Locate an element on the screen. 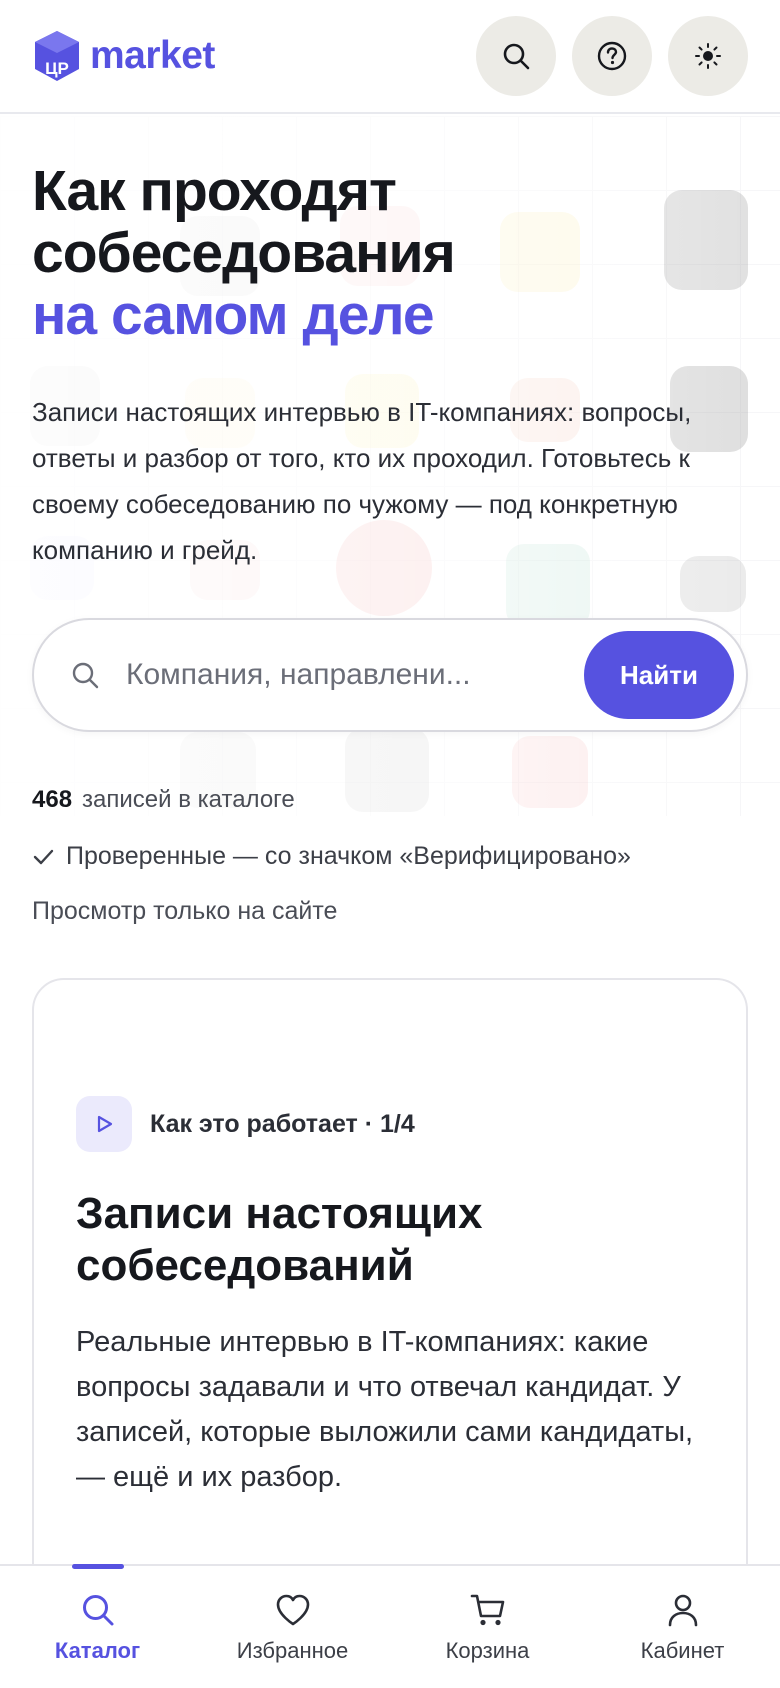  catalog-count-value: 468 is located at coordinates (52, 799).